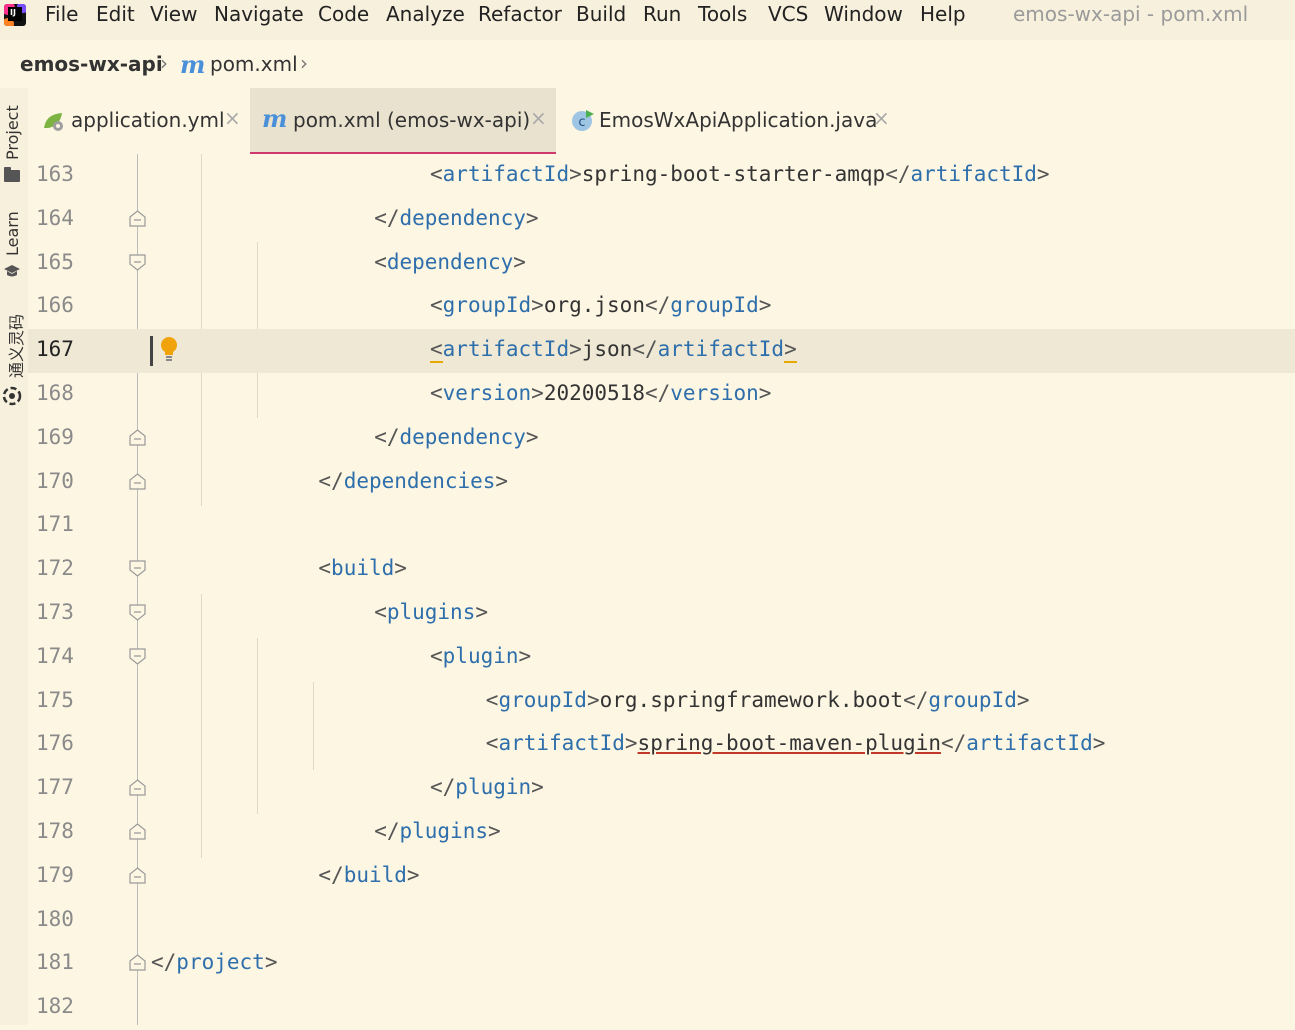  What do you see at coordinates (788, 14) in the screenshot?
I see `menu-vcs: VCS` at bounding box center [788, 14].